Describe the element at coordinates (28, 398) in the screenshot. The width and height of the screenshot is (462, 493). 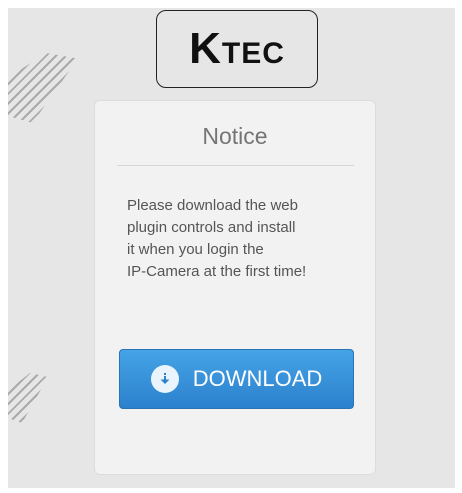
I see `decorative-hatch-bottom` at that location.